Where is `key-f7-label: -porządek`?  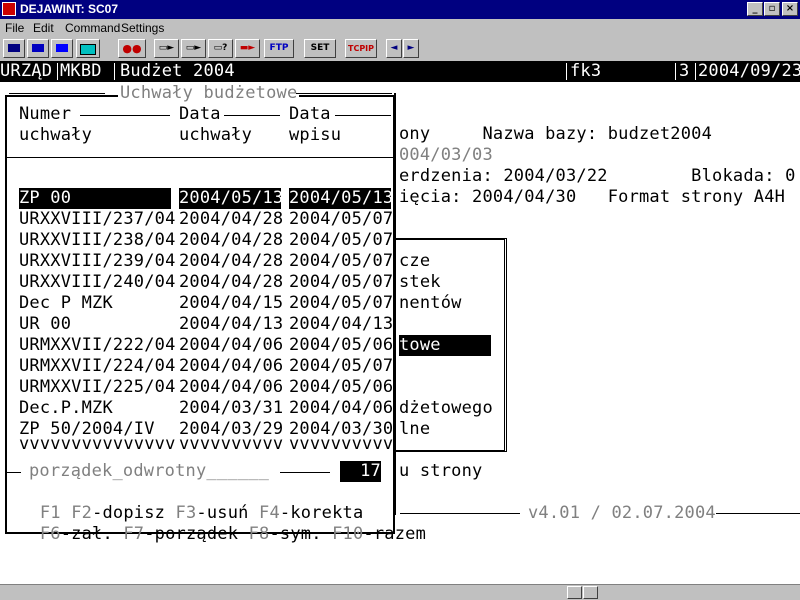
key-f7-label: -porządek is located at coordinates (191, 534).